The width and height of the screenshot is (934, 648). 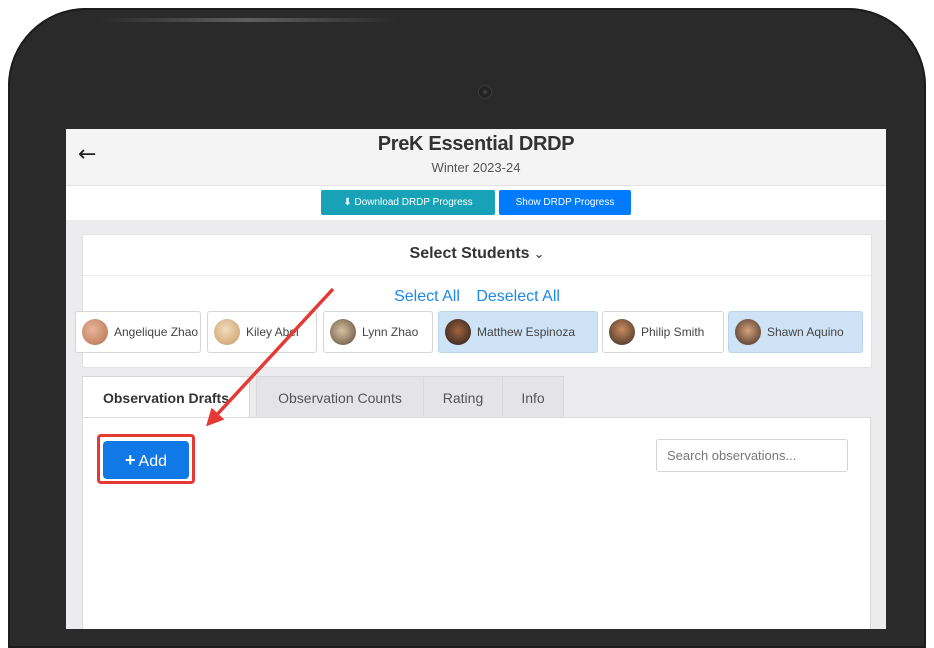 I want to click on camera-icon, so click(x=485, y=92).